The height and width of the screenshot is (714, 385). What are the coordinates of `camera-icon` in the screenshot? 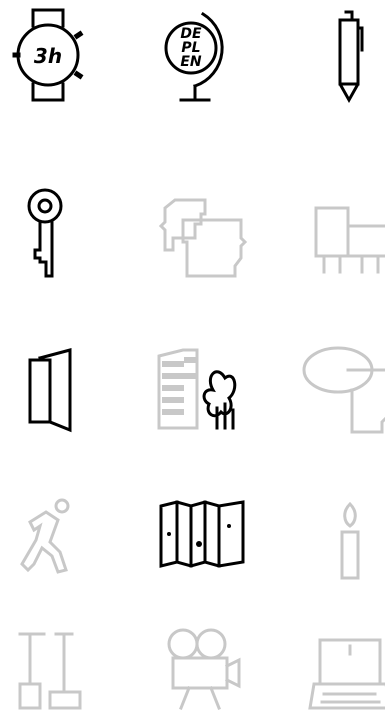 It's located at (198, 659).